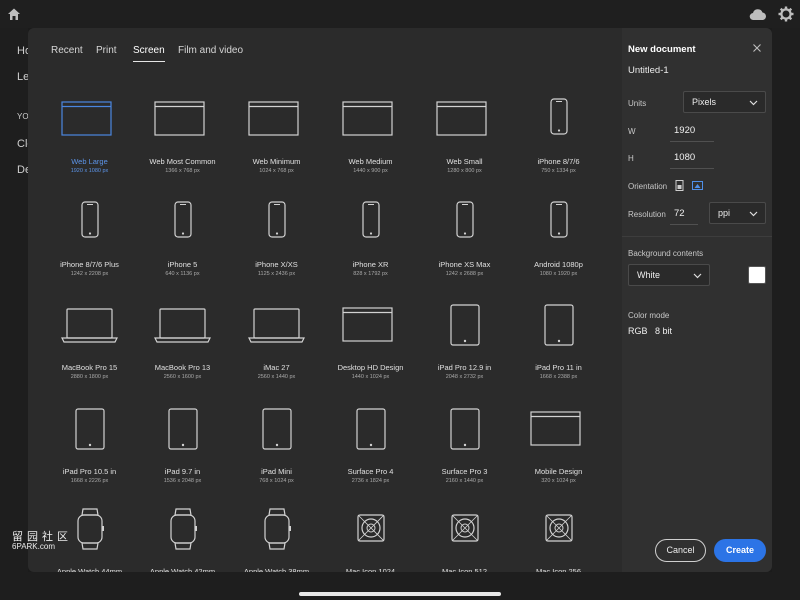  What do you see at coordinates (182, 264) in the screenshot?
I see `preset-name: iPhone 5` at bounding box center [182, 264].